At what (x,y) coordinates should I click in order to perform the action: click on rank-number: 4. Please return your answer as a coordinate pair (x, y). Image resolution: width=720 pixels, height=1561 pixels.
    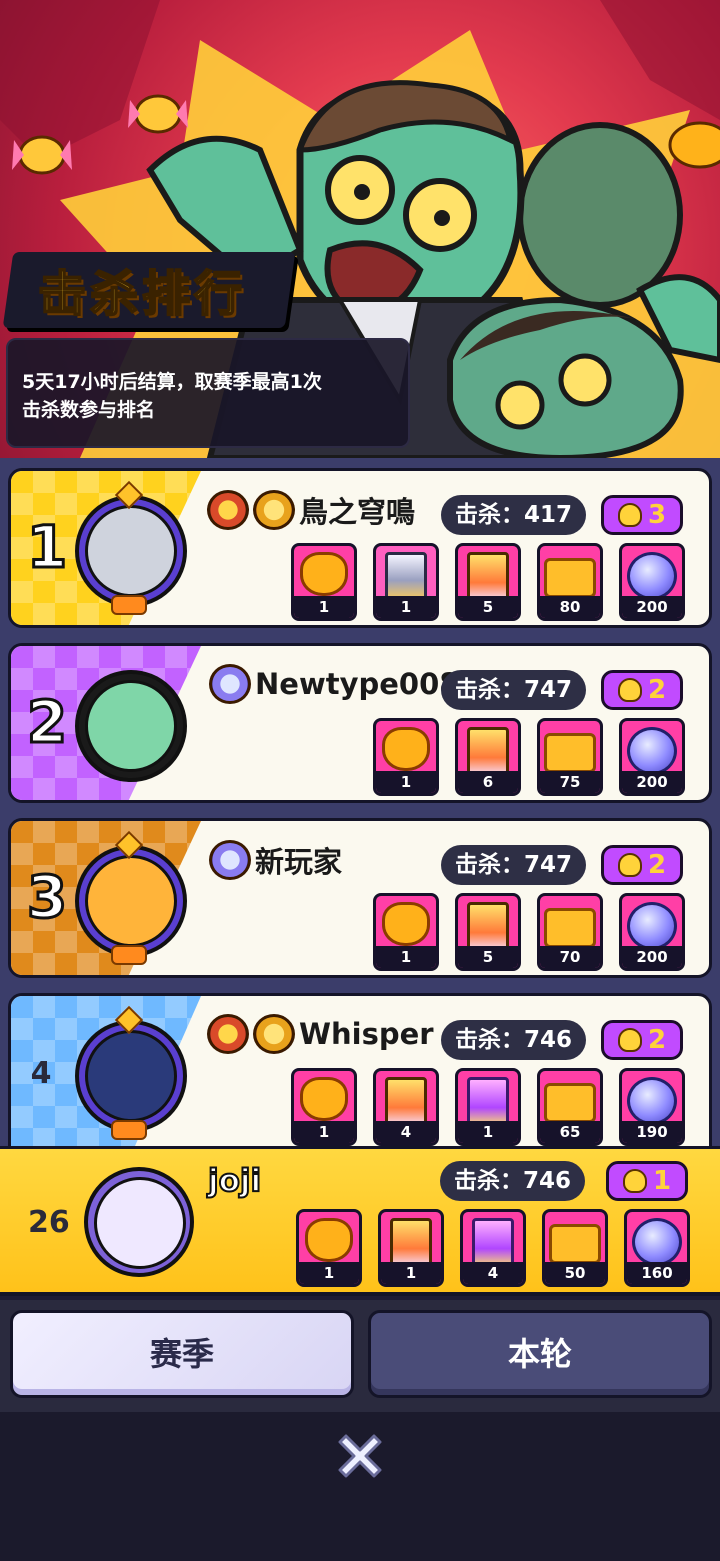
    Looking at the image, I should click on (41, 1073).